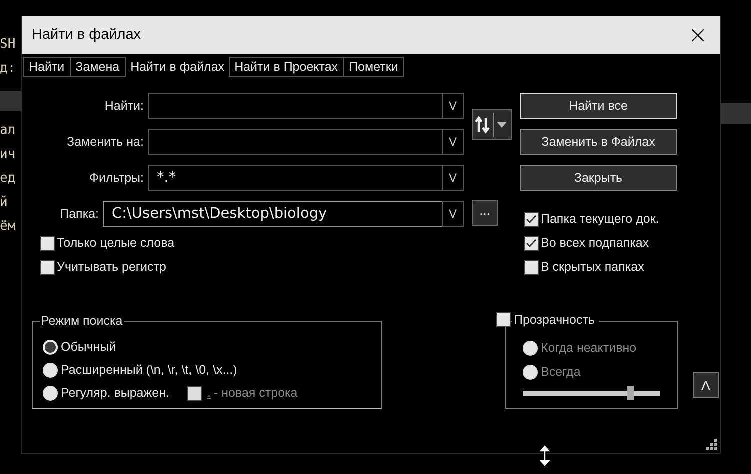 This screenshot has width=751, height=474. I want to click on radio-label: Обычный, so click(88, 347).